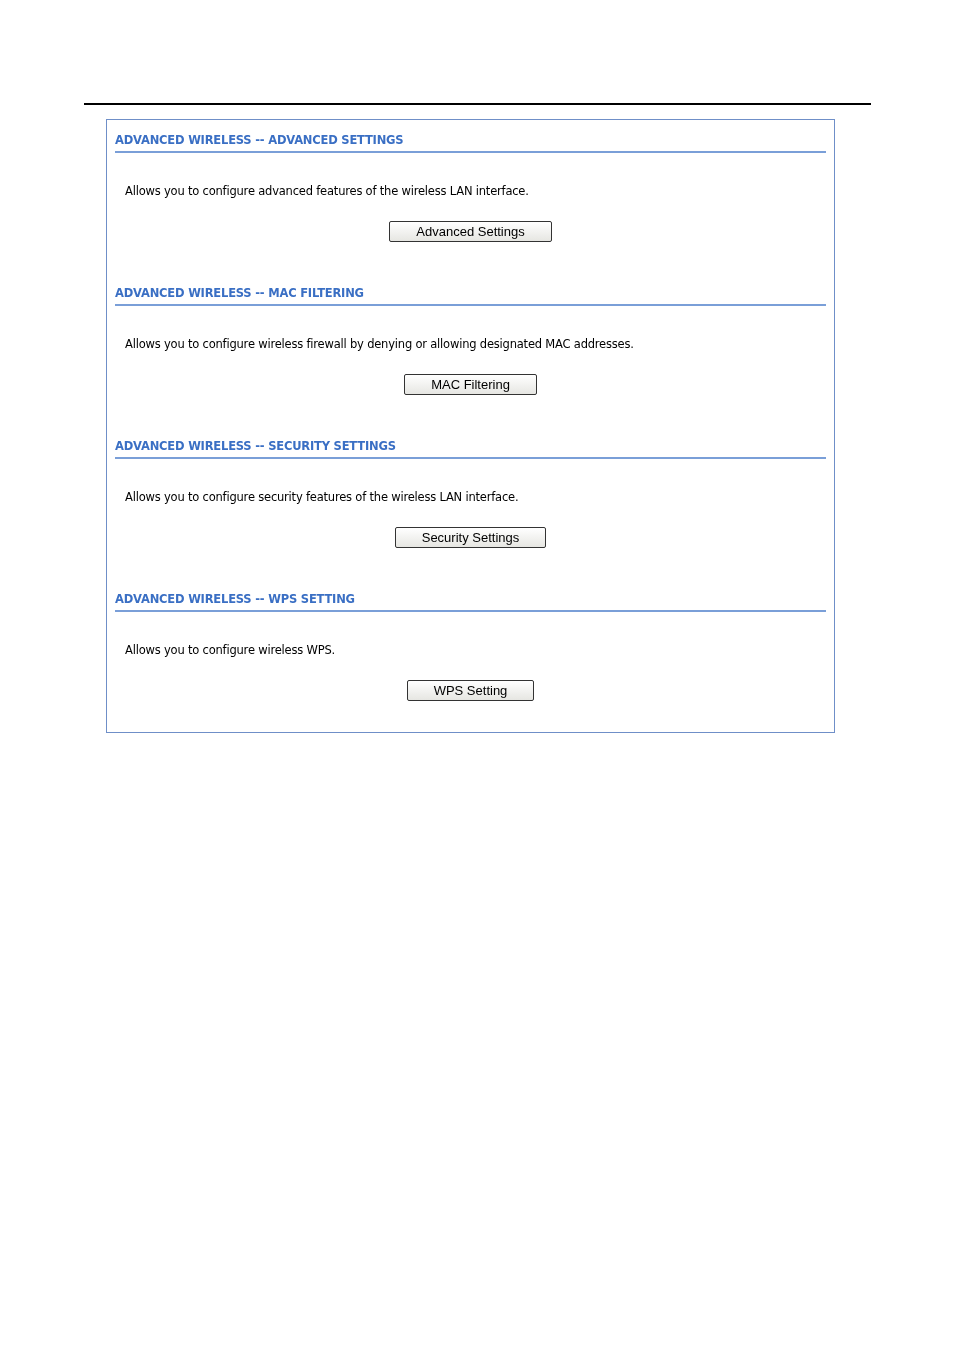 This screenshot has height=1351, width=954. What do you see at coordinates (470, 537) in the screenshot?
I see `settings-button: Security Settings` at bounding box center [470, 537].